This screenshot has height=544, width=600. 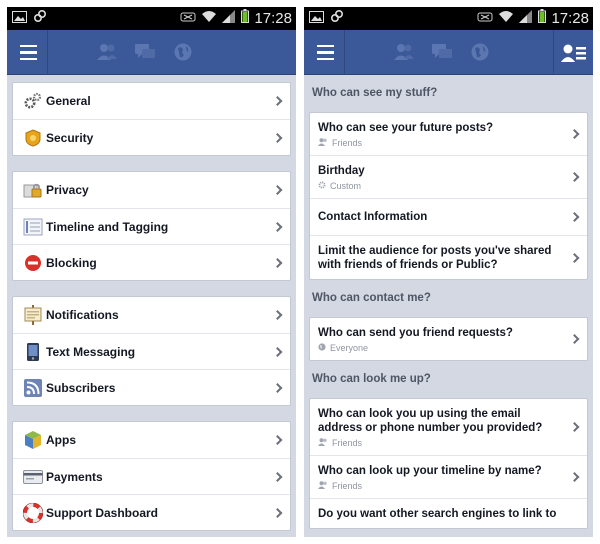 I want to click on friends-list-icon, so click(x=573, y=52).